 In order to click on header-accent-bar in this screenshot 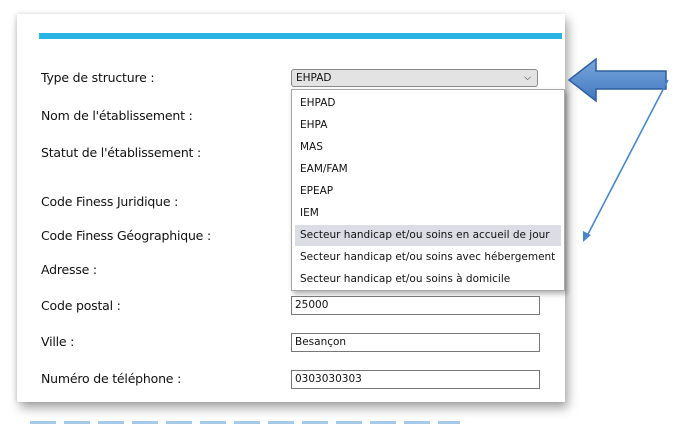, I will do `click(300, 36)`.